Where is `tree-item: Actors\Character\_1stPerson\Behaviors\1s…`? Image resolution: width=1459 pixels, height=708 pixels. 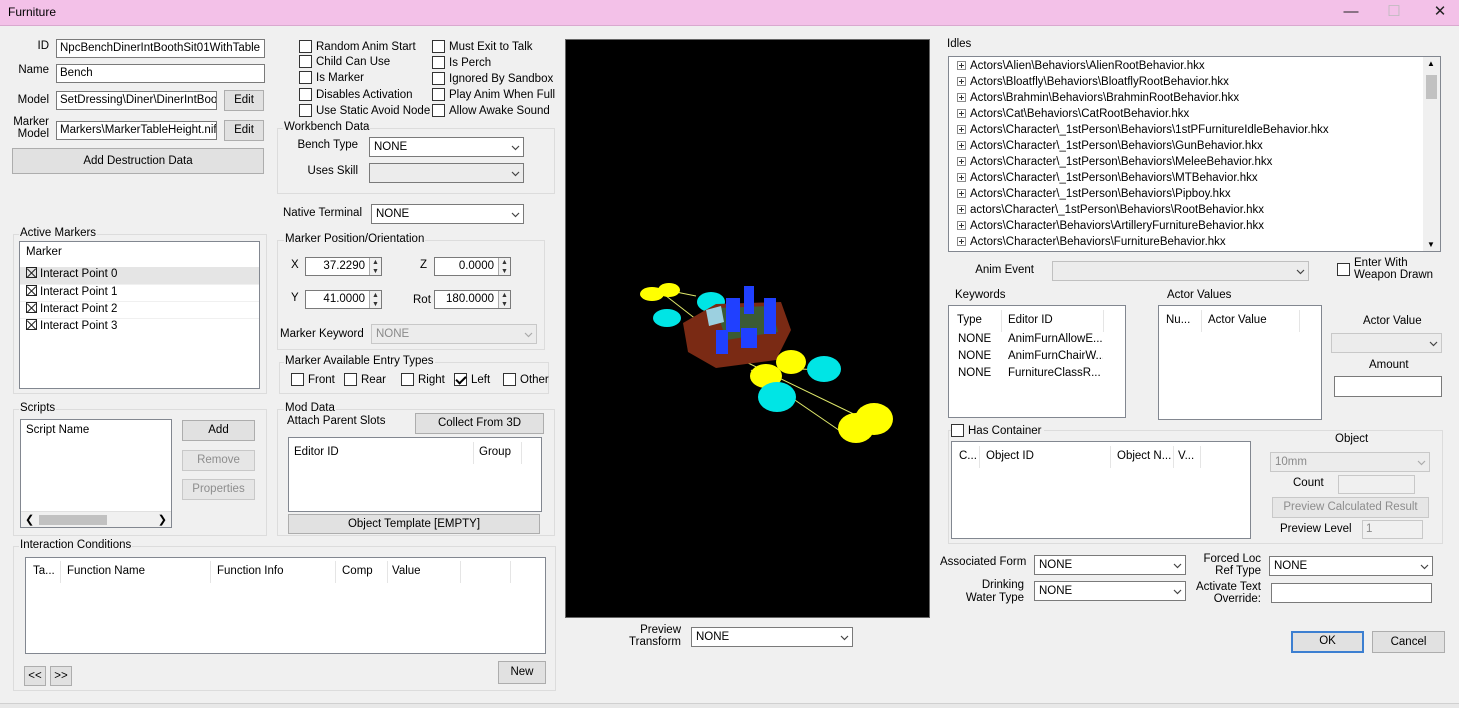
tree-item: Actors\Character\_1stPerson\Behaviors\1s… is located at coordinates (1194, 131).